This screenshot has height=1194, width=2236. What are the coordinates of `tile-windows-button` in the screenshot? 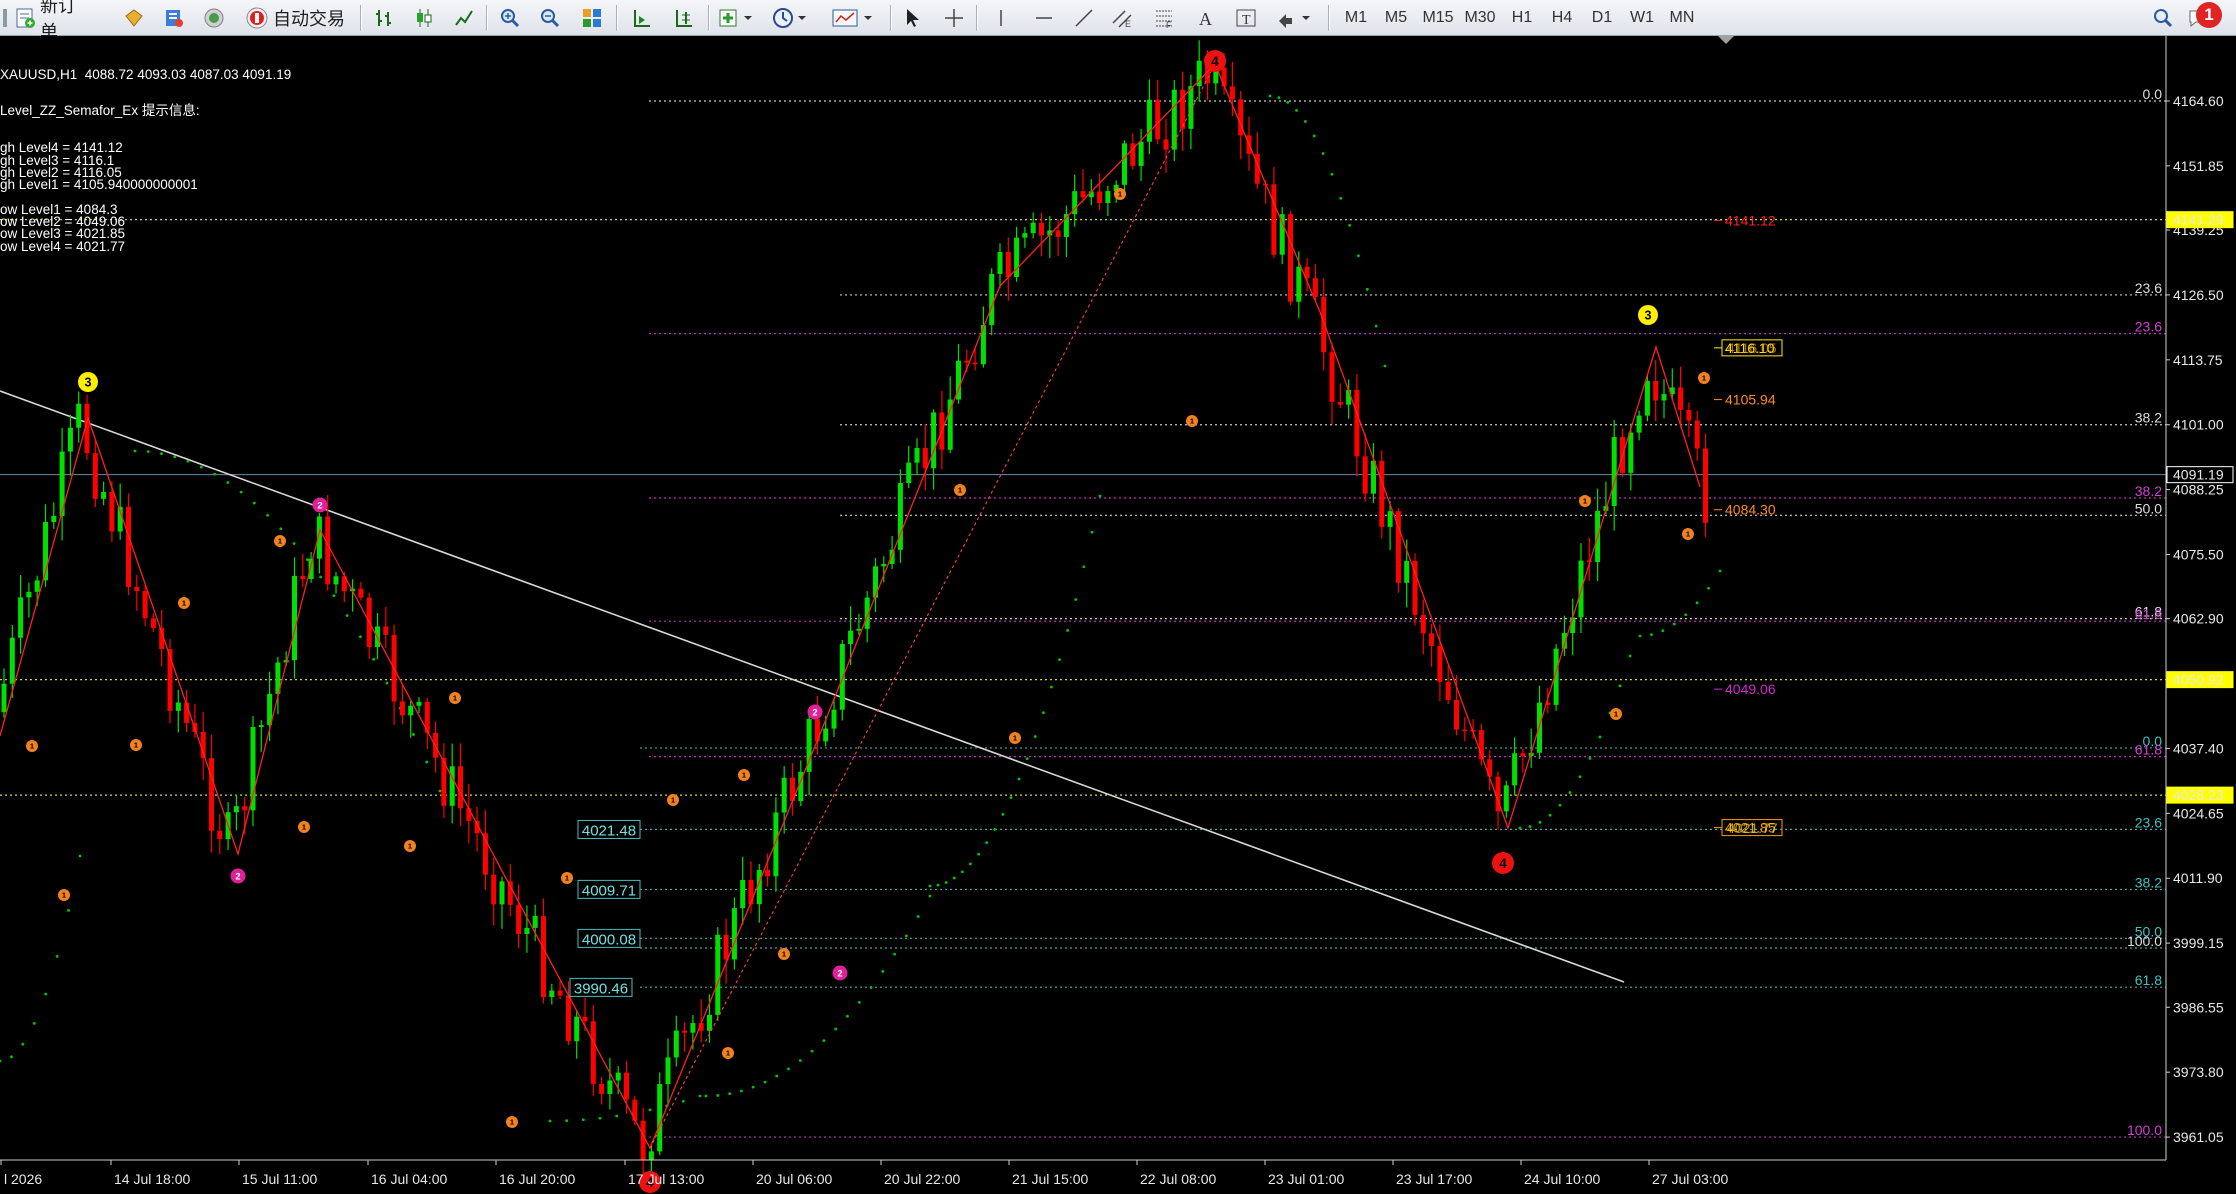 It's located at (592, 17).